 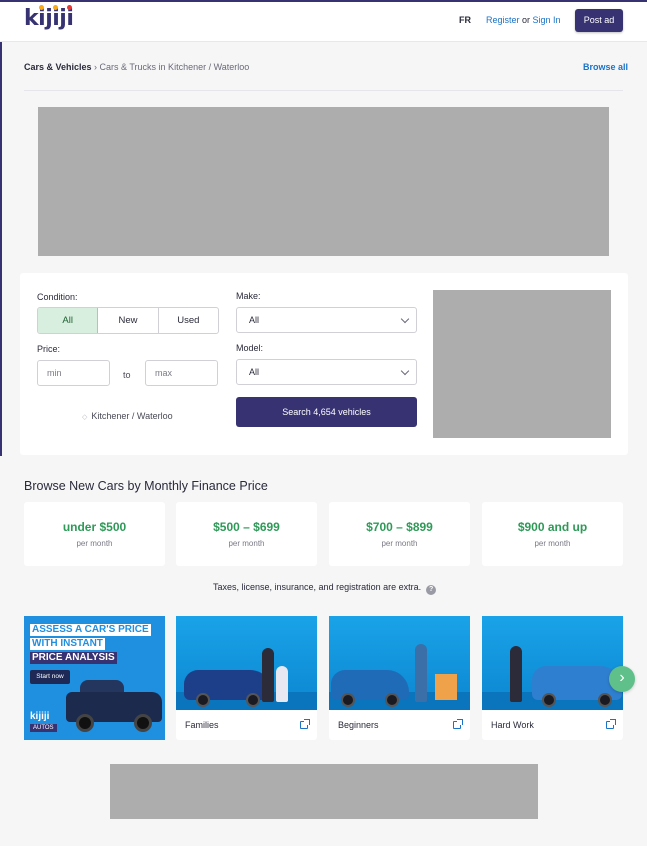 I want to click on auth-links: Register or Sign In, so click(x=523, y=20).